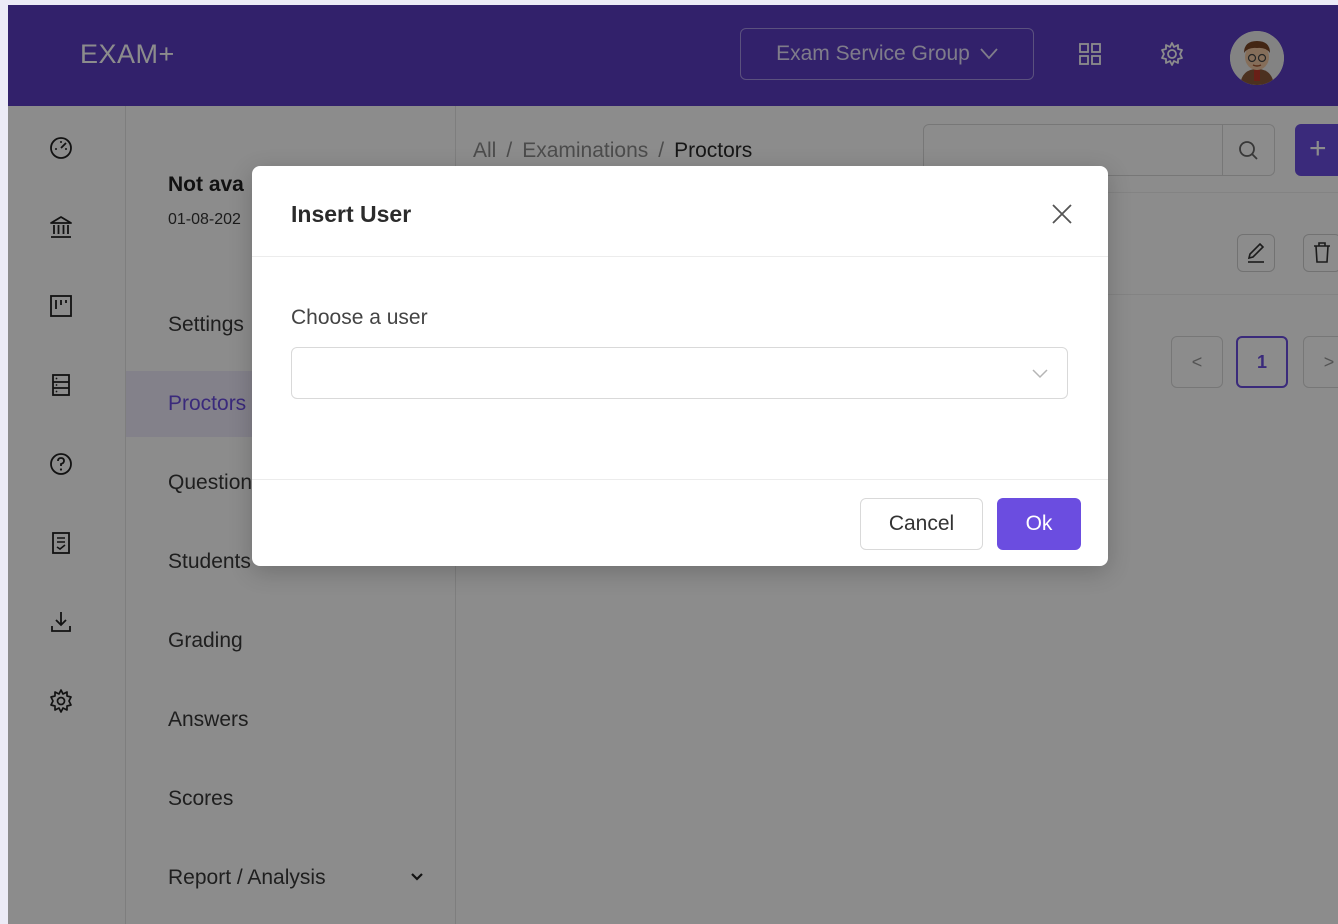  Describe the element at coordinates (1062, 214) in the screenshot. I see `close-icon` at that location.